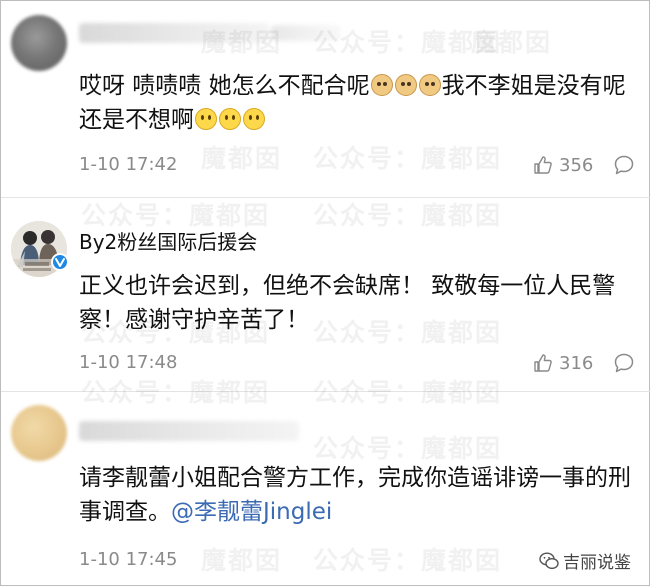 The image size is (650, 586). I want to click on mention-link: @李靓蕾Jinglei, so click(251, 512).